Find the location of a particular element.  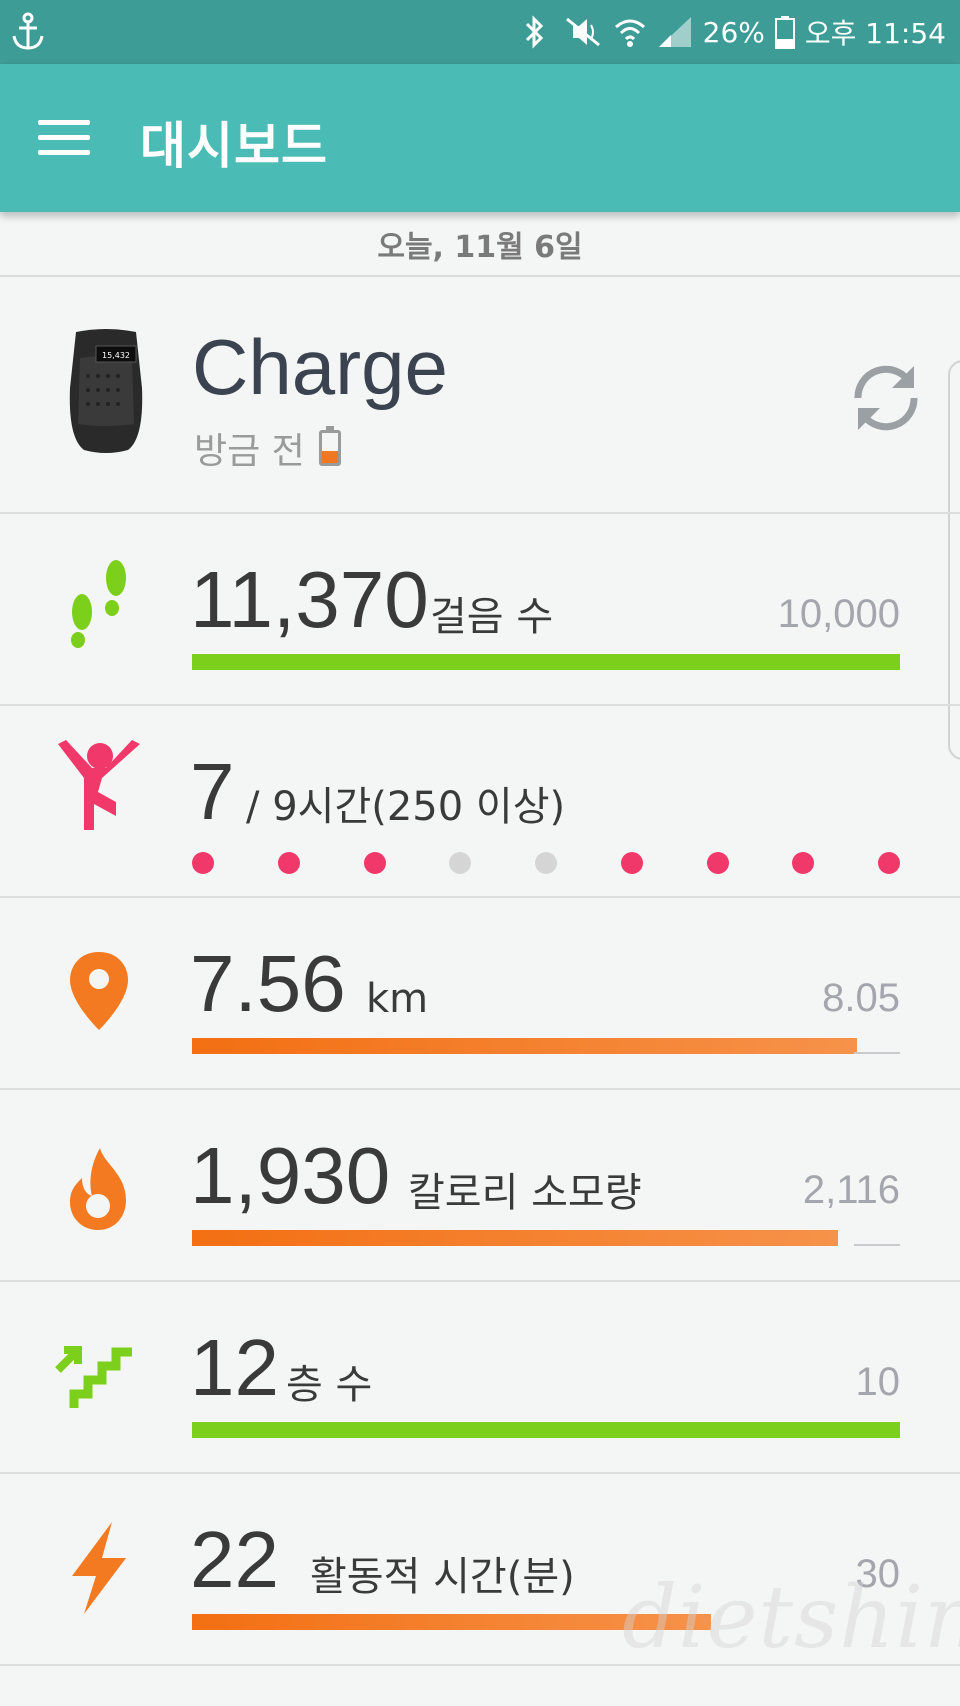

signal-icon is located at coordinates (674, 32).